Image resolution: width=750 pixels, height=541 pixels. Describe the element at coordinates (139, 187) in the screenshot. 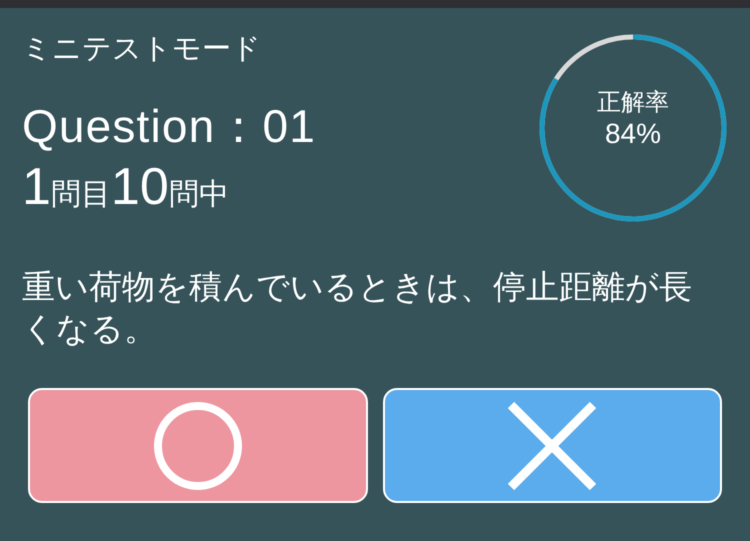

I see `question-count: 10` at that location.